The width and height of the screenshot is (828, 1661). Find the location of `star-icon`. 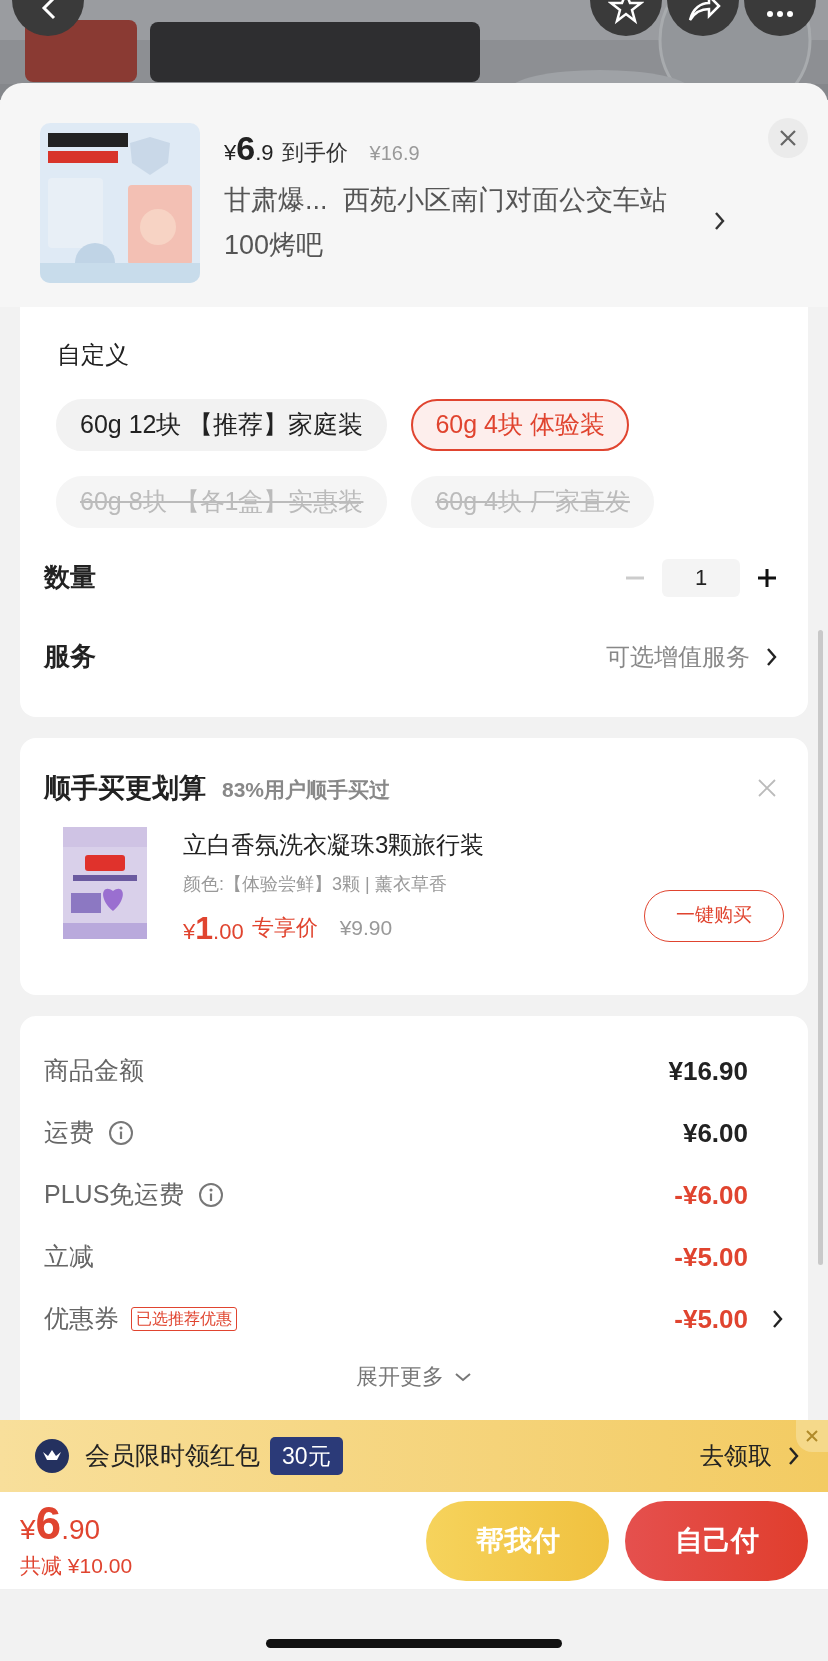

star-icon is located at coordinates (626, 13).